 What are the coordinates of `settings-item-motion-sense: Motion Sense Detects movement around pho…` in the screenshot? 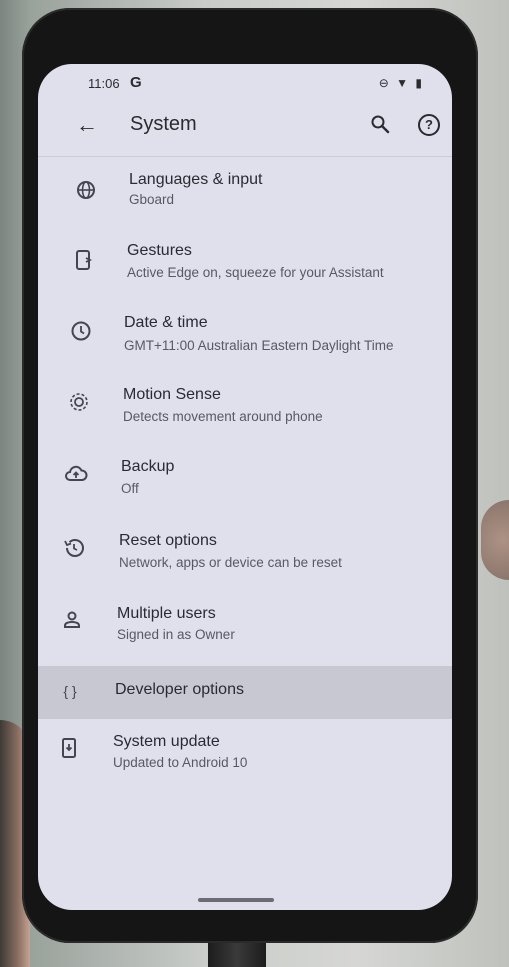 It's located at (245, 411).